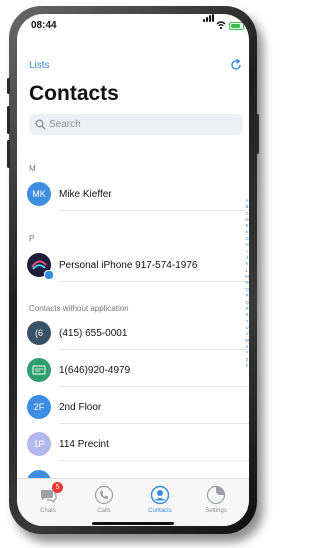  What do you see at coordinates (39, 65) in the screenshot?
I see `lists-link: Lists` at bounding box center [39, 65].